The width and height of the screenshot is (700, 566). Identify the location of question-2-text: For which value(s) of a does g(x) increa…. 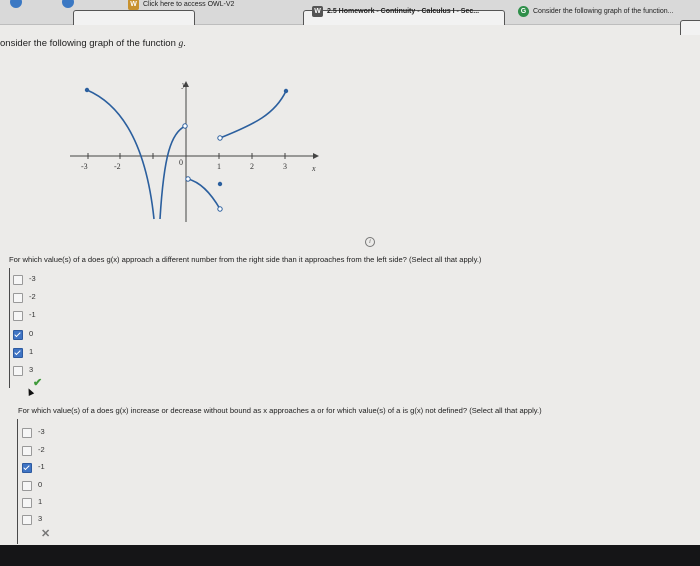
(280, 410).